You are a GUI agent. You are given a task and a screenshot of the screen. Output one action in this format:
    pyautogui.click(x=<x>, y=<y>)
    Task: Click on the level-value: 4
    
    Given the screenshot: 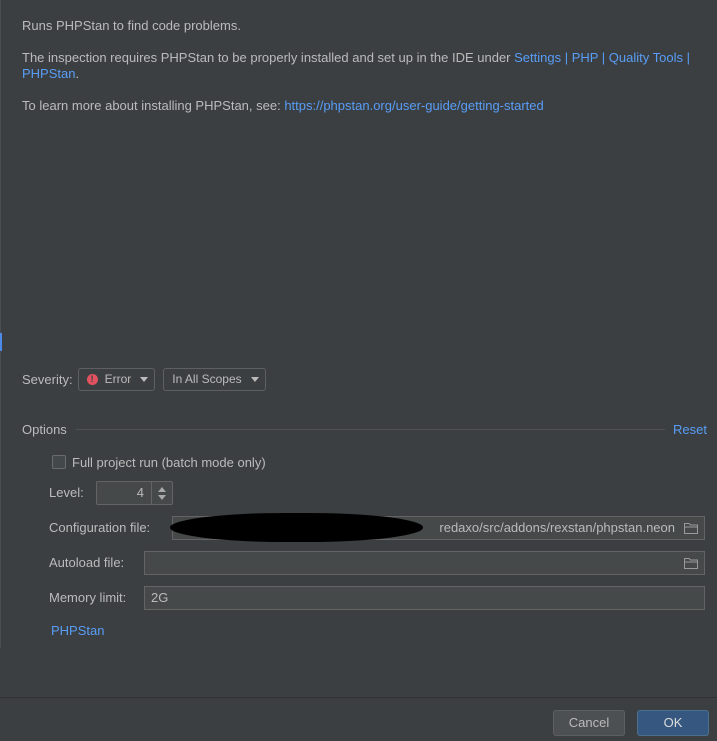 What is the action you would take?
    pyautogui.click(x=124, y=493)
    